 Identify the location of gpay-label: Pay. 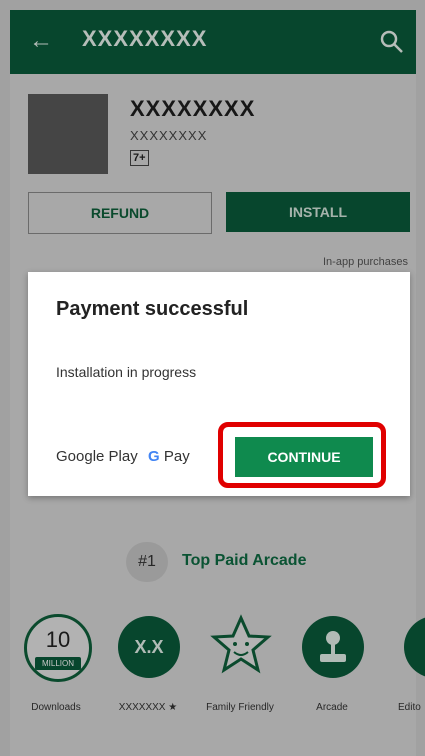
(176, 456).